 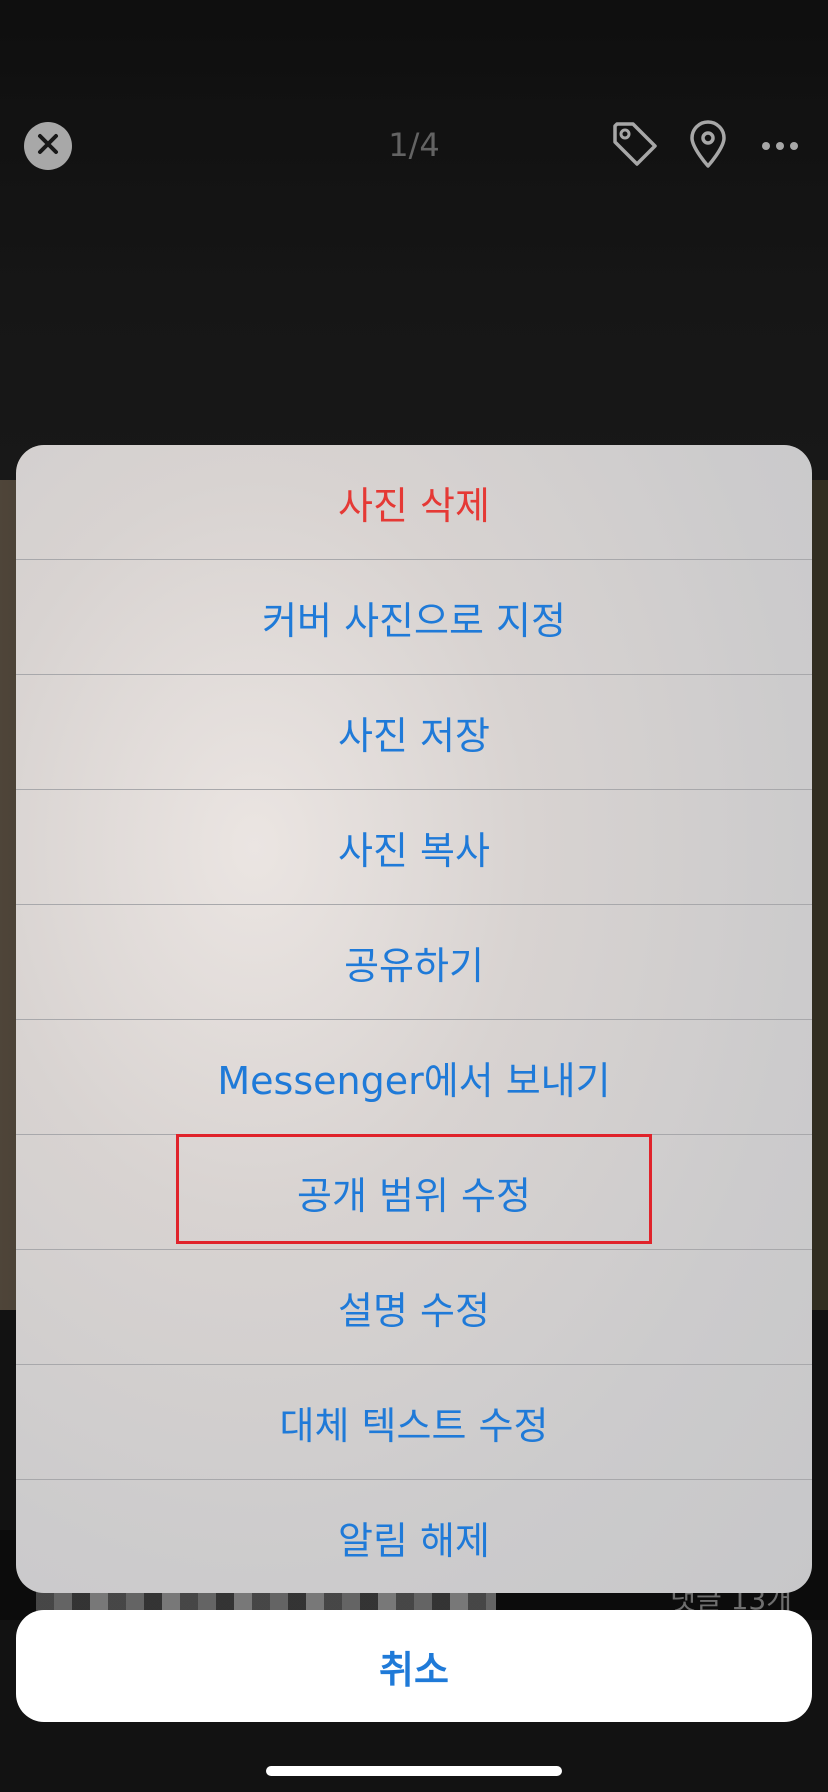 I want to click on home-indicator, so click(x=414, y=1771).